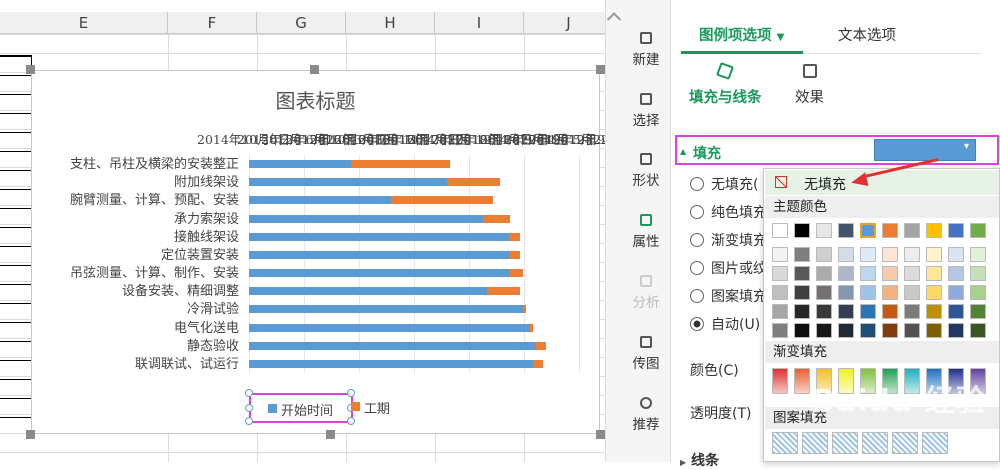 The width and height of the screenshot is (1000, 470). Describe the element at coordinates (315, 99) in the screenshot. I see `chart-title: 图表标题` at that location.